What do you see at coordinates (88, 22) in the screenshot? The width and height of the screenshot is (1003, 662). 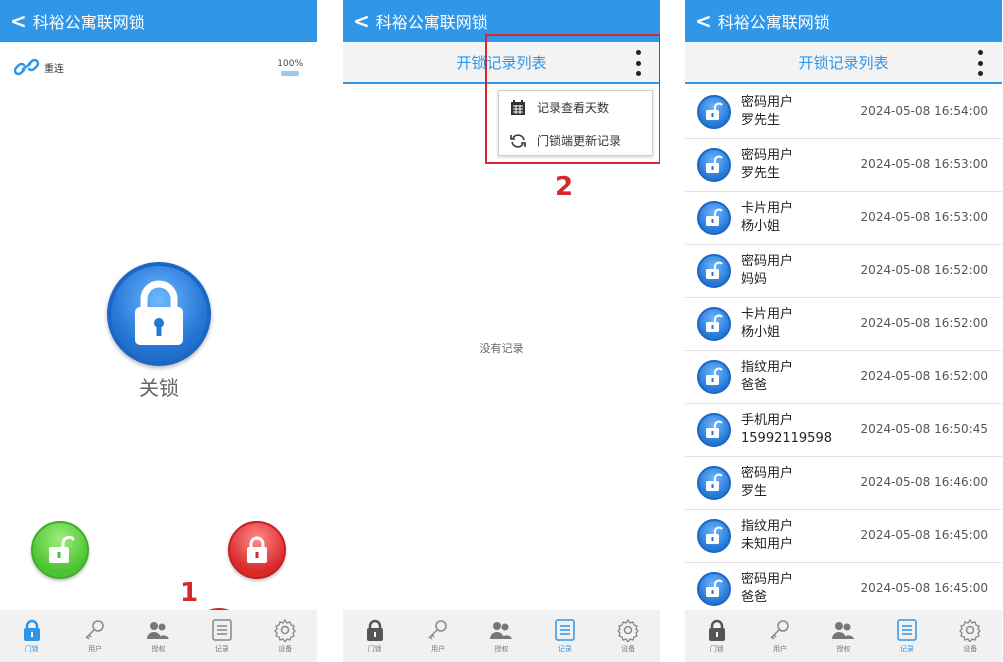 I see `app-title: 科裕公寓联网锁` at bounding box center [88, 22].